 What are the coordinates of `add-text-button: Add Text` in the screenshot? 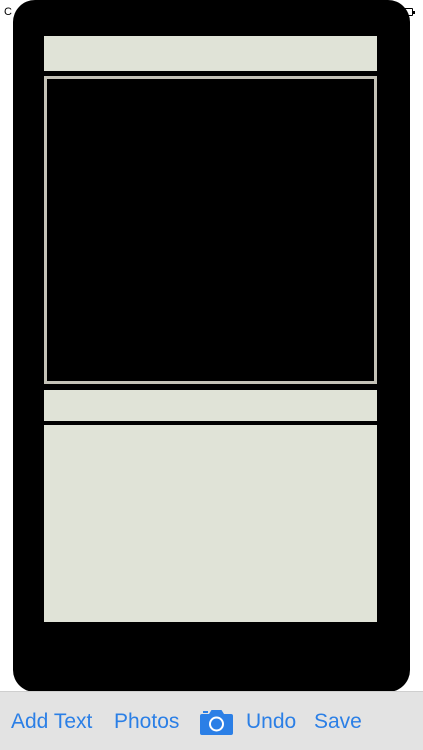 It's located at (51, 722).